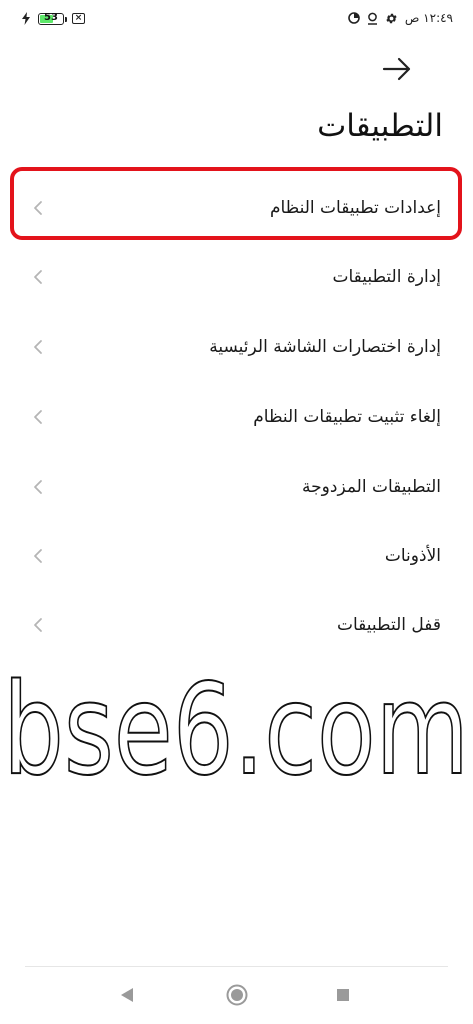  I want to click on status-left: 53 ×, so click(53, 18).